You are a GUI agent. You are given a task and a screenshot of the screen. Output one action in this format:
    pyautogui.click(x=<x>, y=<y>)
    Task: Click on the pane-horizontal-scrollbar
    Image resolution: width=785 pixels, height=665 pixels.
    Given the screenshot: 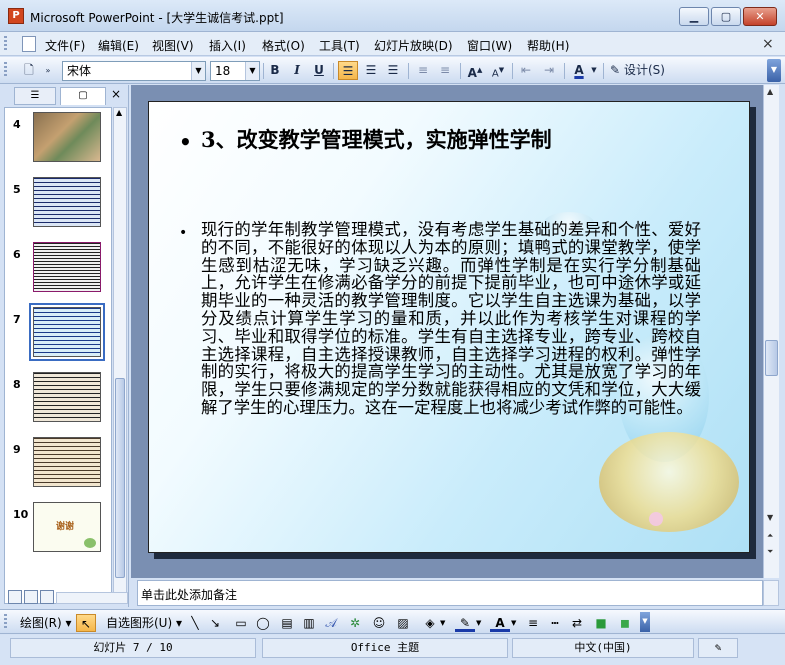 What is the action you would take?
    pyautogui.click(x=92, y=598)
    